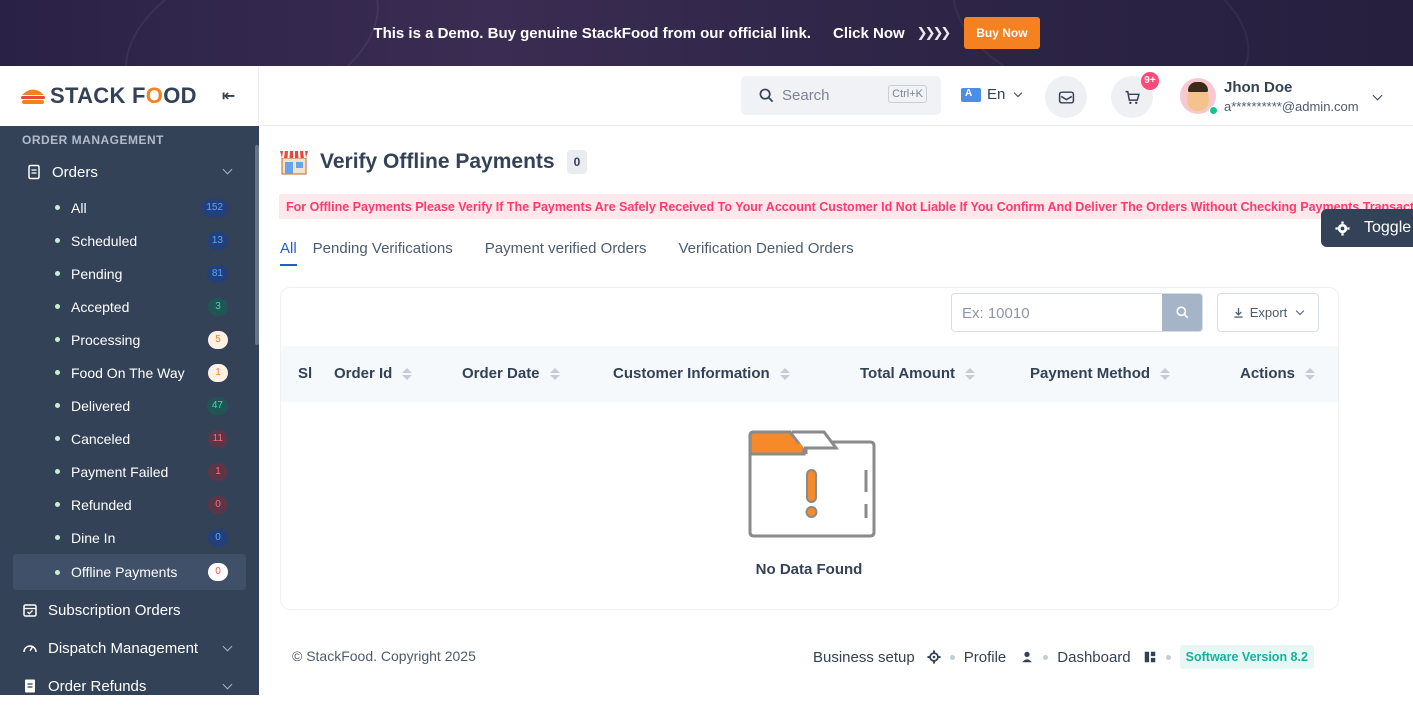  I want to click on sidebar-item-refunded: Refunded 0, so click(129, 504).